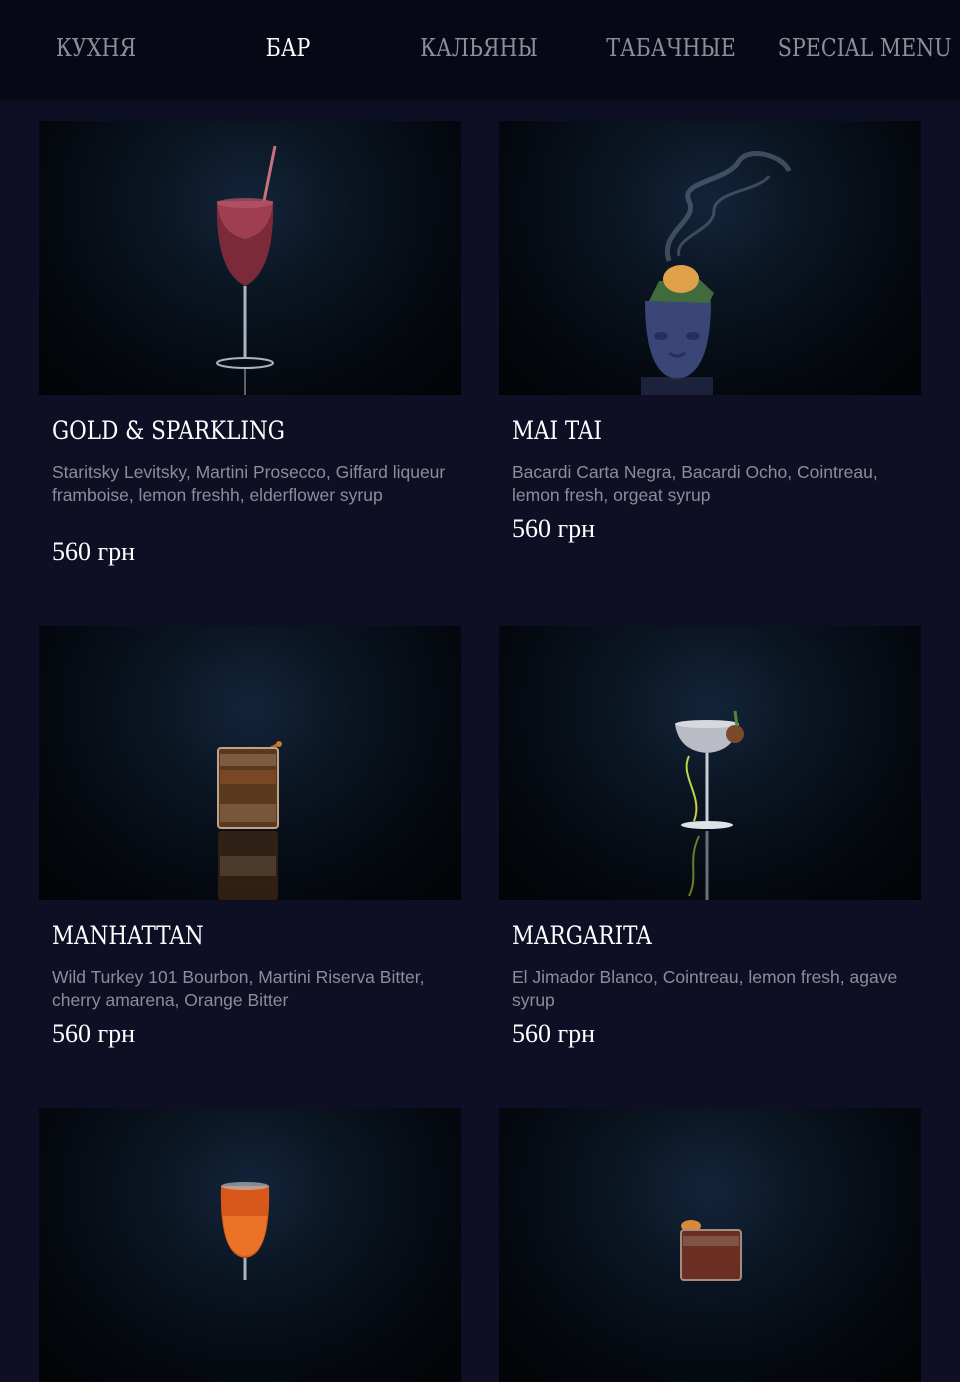  Describe the element at coordinates (670, 48) in the screenshot. I see `tab-tobacco: ТАБАЧНЫЕ` at that location.